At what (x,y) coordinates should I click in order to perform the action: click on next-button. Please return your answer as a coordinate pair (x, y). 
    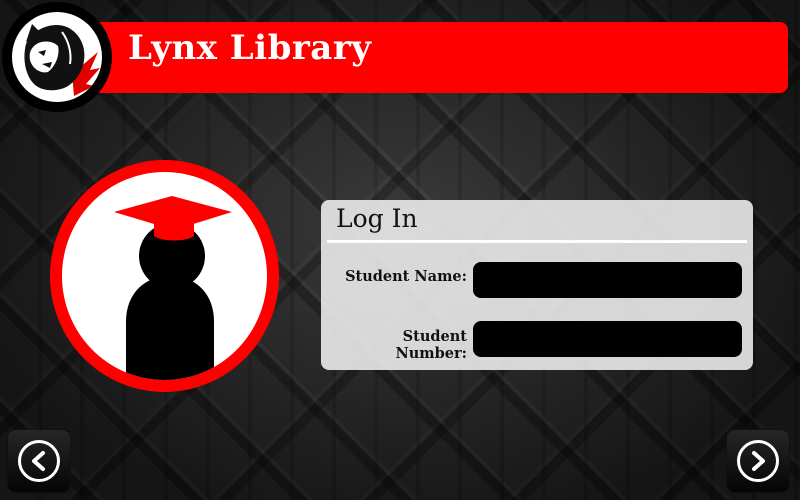
    Looking at the image, I should click on (758, 461).